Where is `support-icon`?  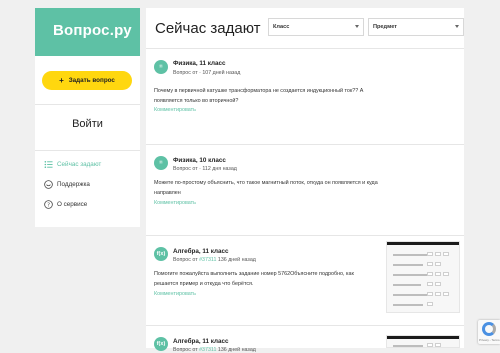 support-icon is located at coordinates (48, 184).